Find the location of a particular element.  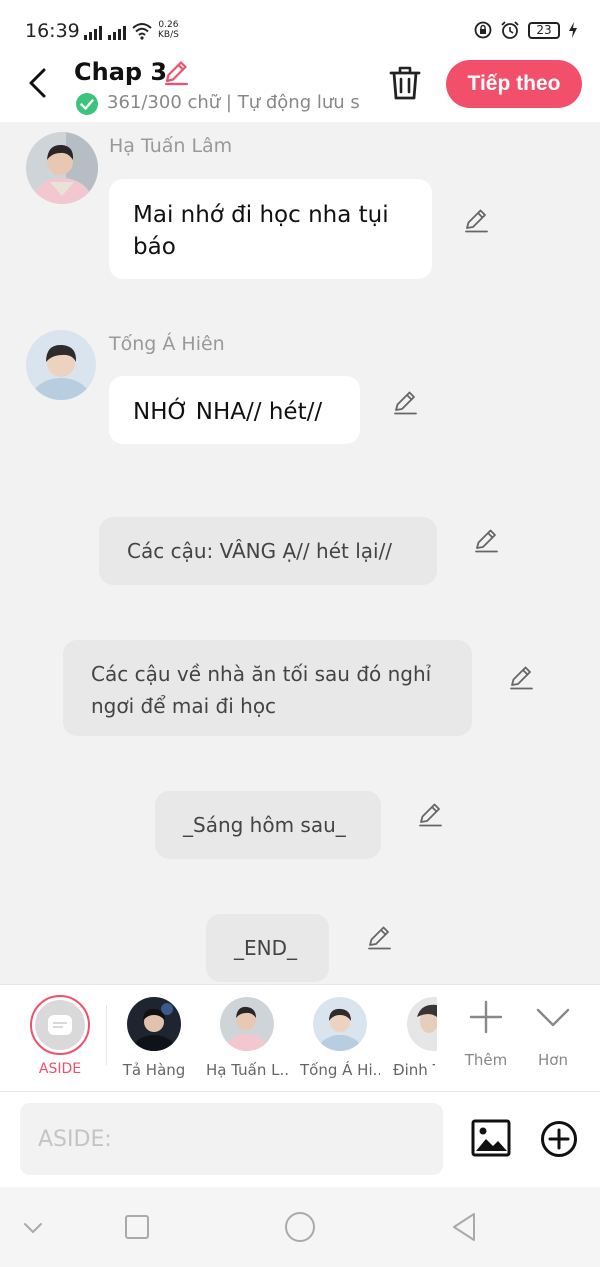

message-line: NHỚ NHA// hét// is located at coordinates (228, 412).